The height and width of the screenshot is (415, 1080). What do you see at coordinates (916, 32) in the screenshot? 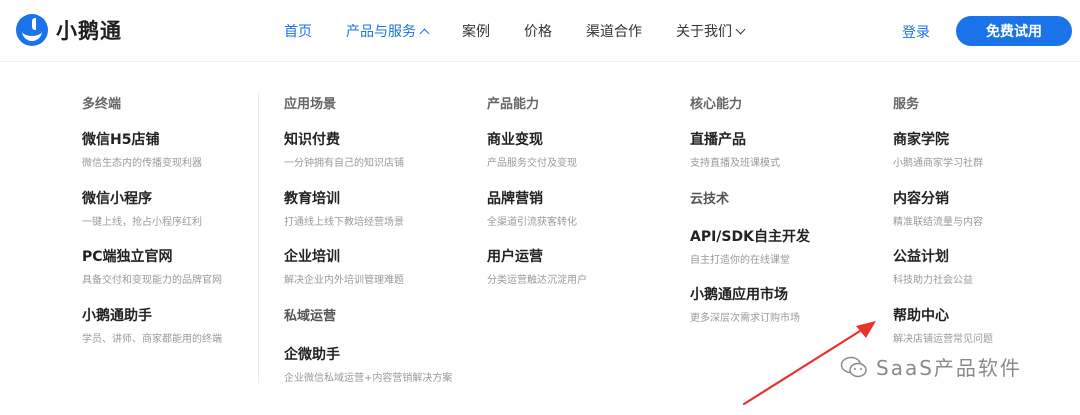
I see `login-link: 登录` at bounding box center [916, 32].